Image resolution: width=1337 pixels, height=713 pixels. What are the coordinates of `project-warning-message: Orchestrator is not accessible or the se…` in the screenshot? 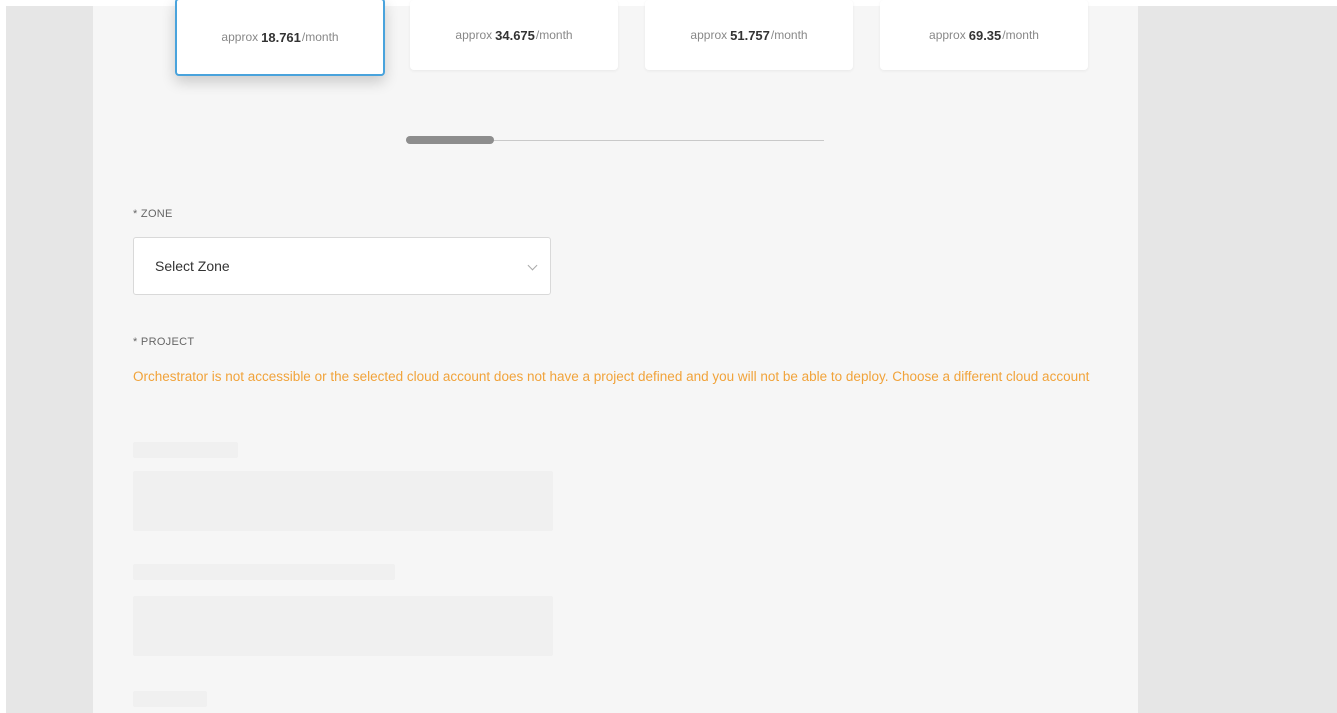 It's located at (611, 376).